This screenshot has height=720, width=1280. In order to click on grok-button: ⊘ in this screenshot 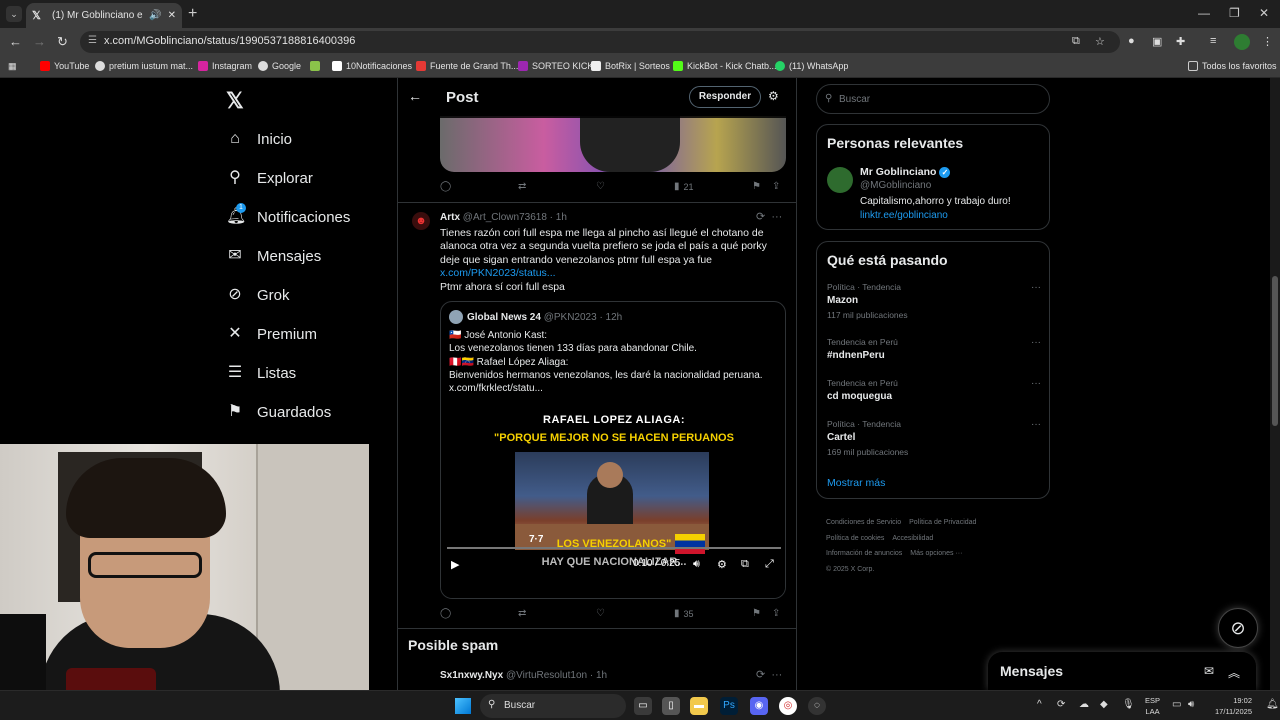, I will do `click(1238, 628)`.